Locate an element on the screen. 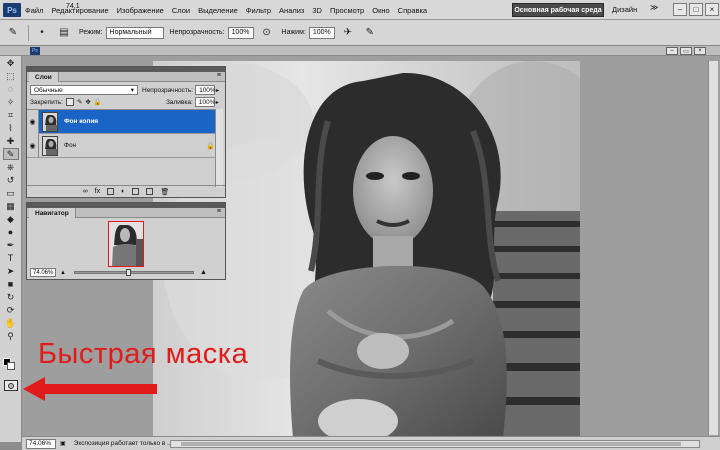 The width and height of the screenshot is (720, 450). zoom-tool-icon: ⚲ is located at coordinates (11, 336).